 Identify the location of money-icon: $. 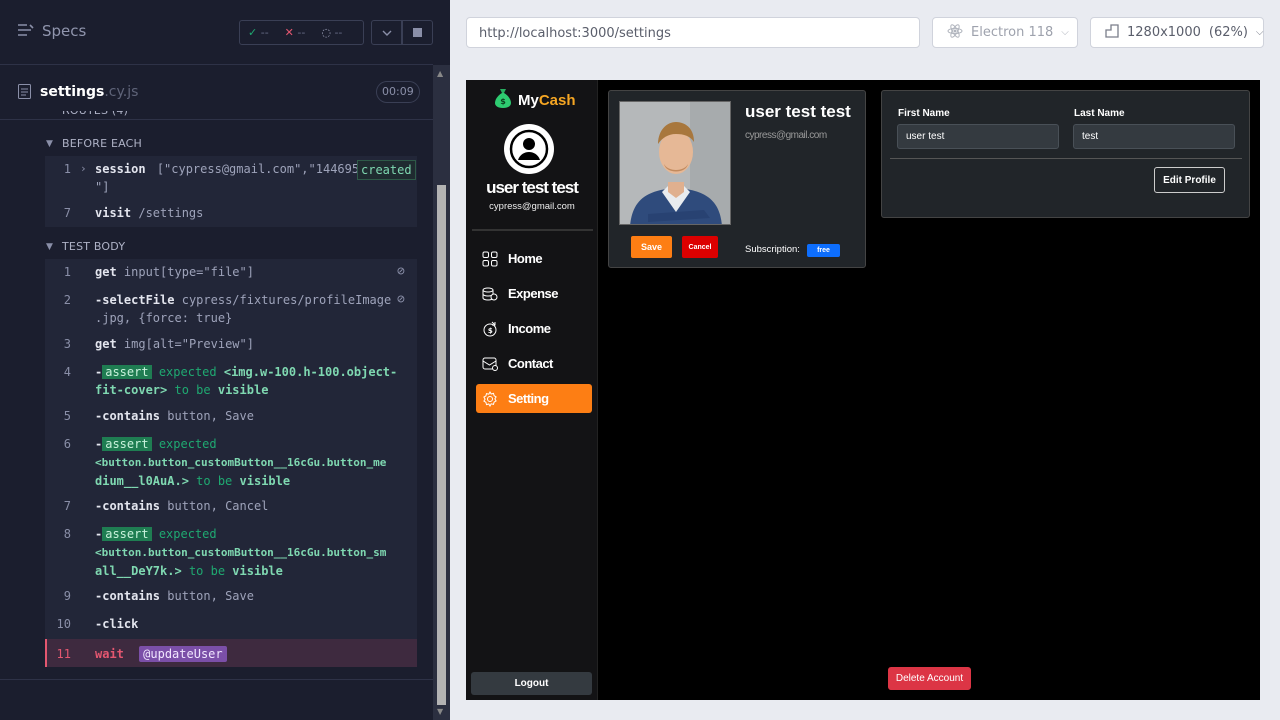
(490, 328).